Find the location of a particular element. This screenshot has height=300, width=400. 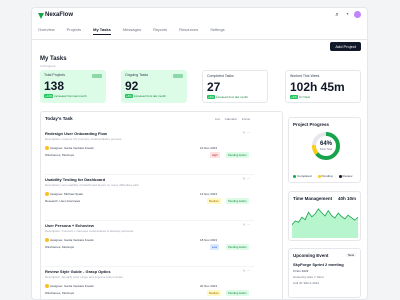

view-focus: Focus is located at coordinates (246, 119).